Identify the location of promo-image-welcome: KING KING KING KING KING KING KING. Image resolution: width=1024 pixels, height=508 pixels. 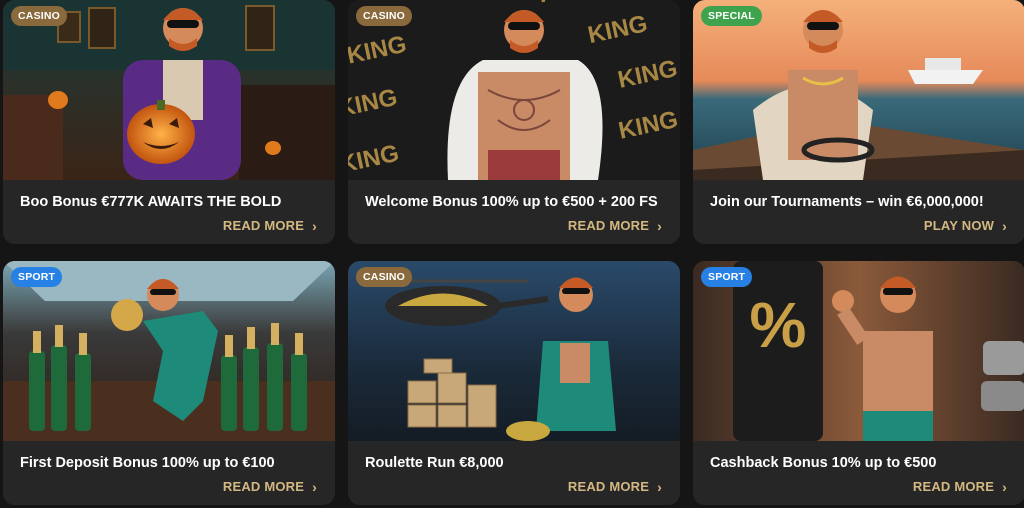
(514, 90).